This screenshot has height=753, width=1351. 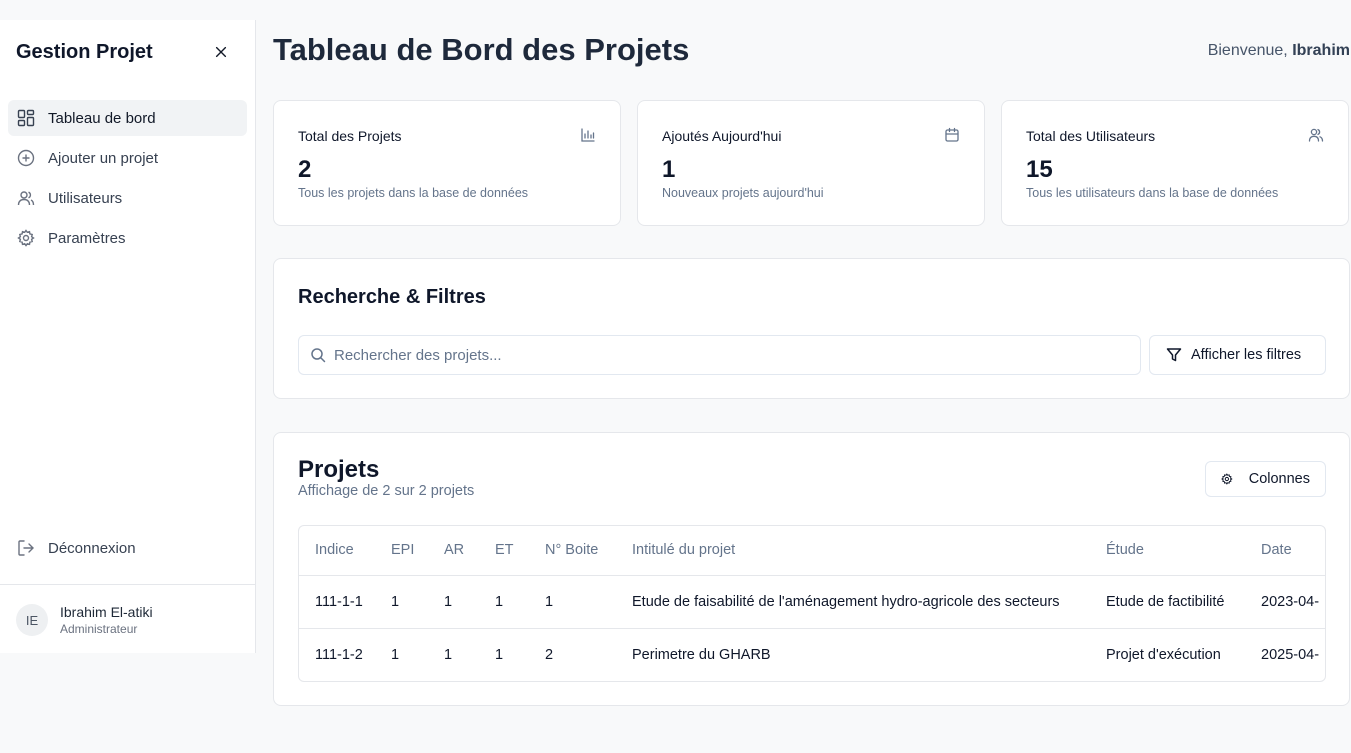 I want to click on logout-section: Déconnexion, so click(x=127, y=550).